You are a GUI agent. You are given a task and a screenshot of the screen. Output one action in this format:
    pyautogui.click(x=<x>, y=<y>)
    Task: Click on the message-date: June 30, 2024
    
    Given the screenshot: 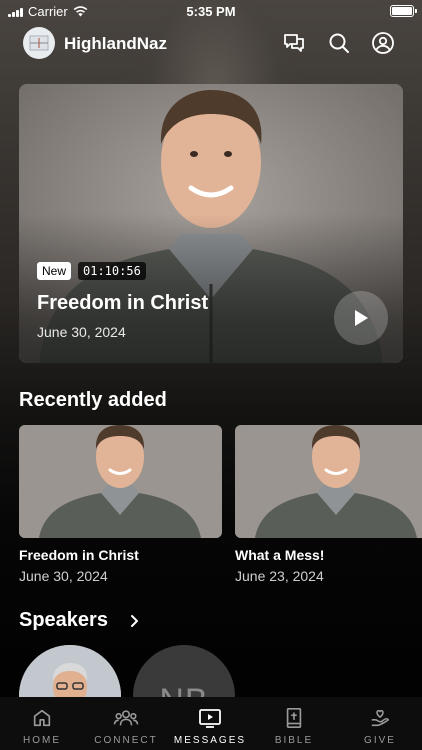 What is the action you would take?
    pyautogui.click(x=63, y=576)
    